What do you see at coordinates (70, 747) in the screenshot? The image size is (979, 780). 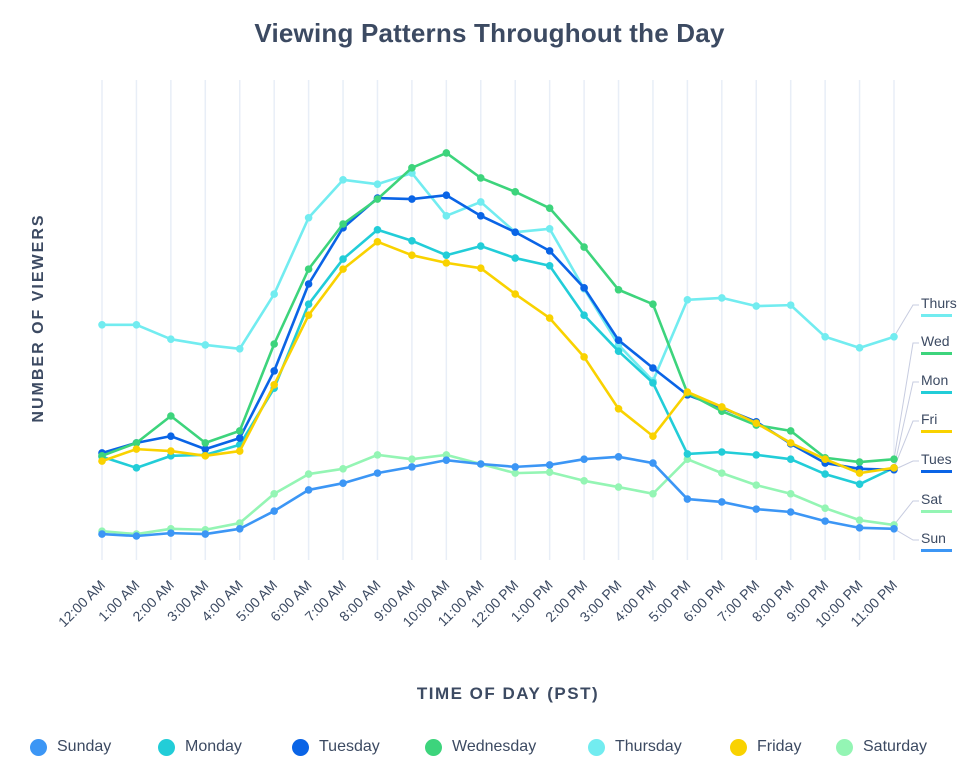 I see `legend-item-sunday: Sunday` at bounding box center [70, 747].